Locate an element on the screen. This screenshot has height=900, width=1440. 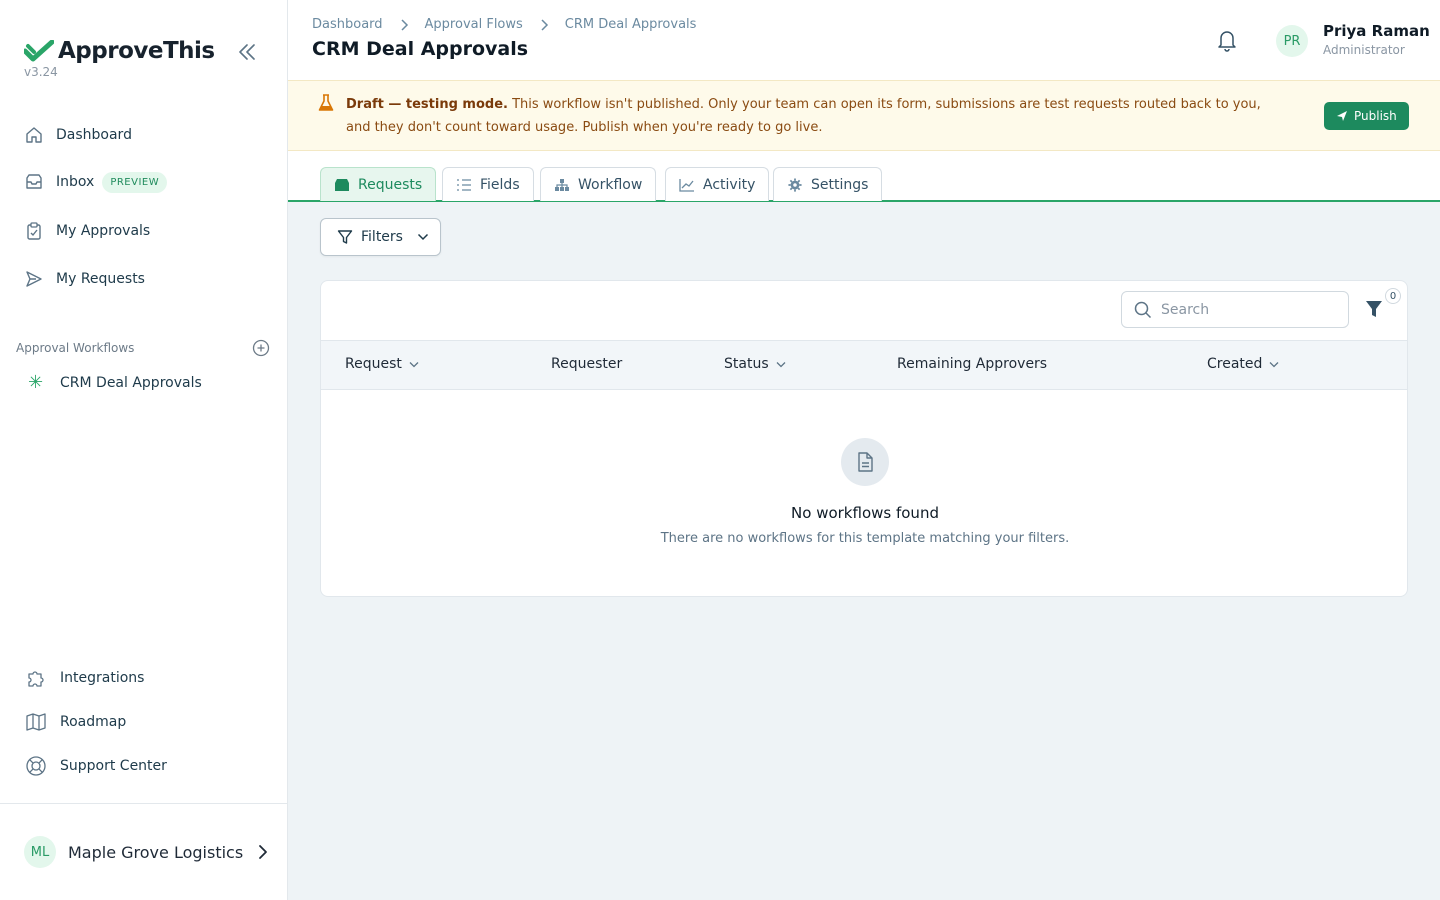
column-header-status: Status is located at coordinates (755, 364).